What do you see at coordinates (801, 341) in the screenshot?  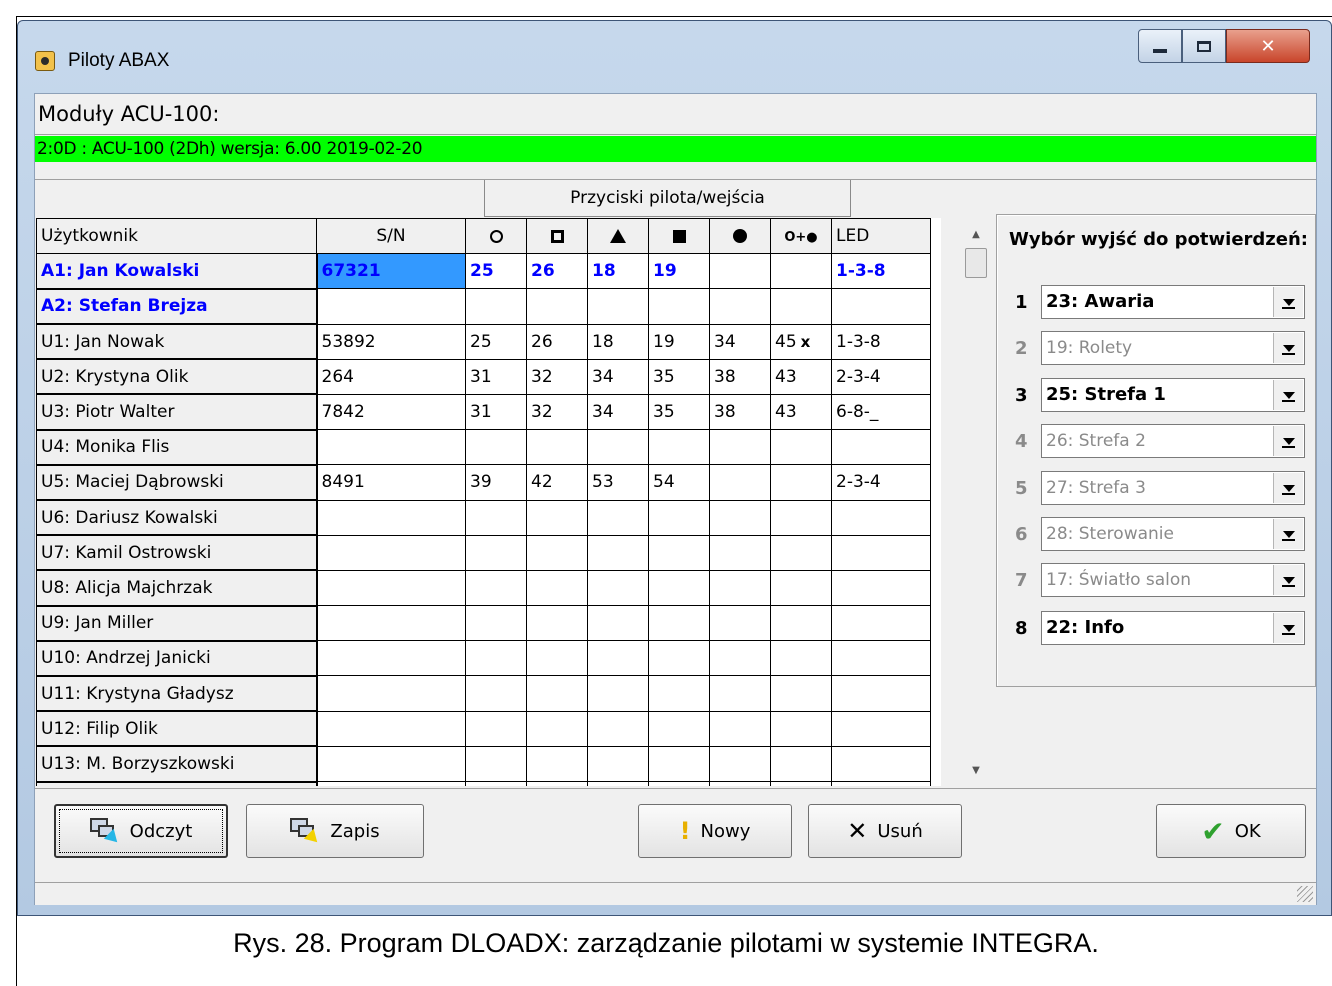 I see `button-assignment-cell: 45 x` at bounding box center [801, 341].